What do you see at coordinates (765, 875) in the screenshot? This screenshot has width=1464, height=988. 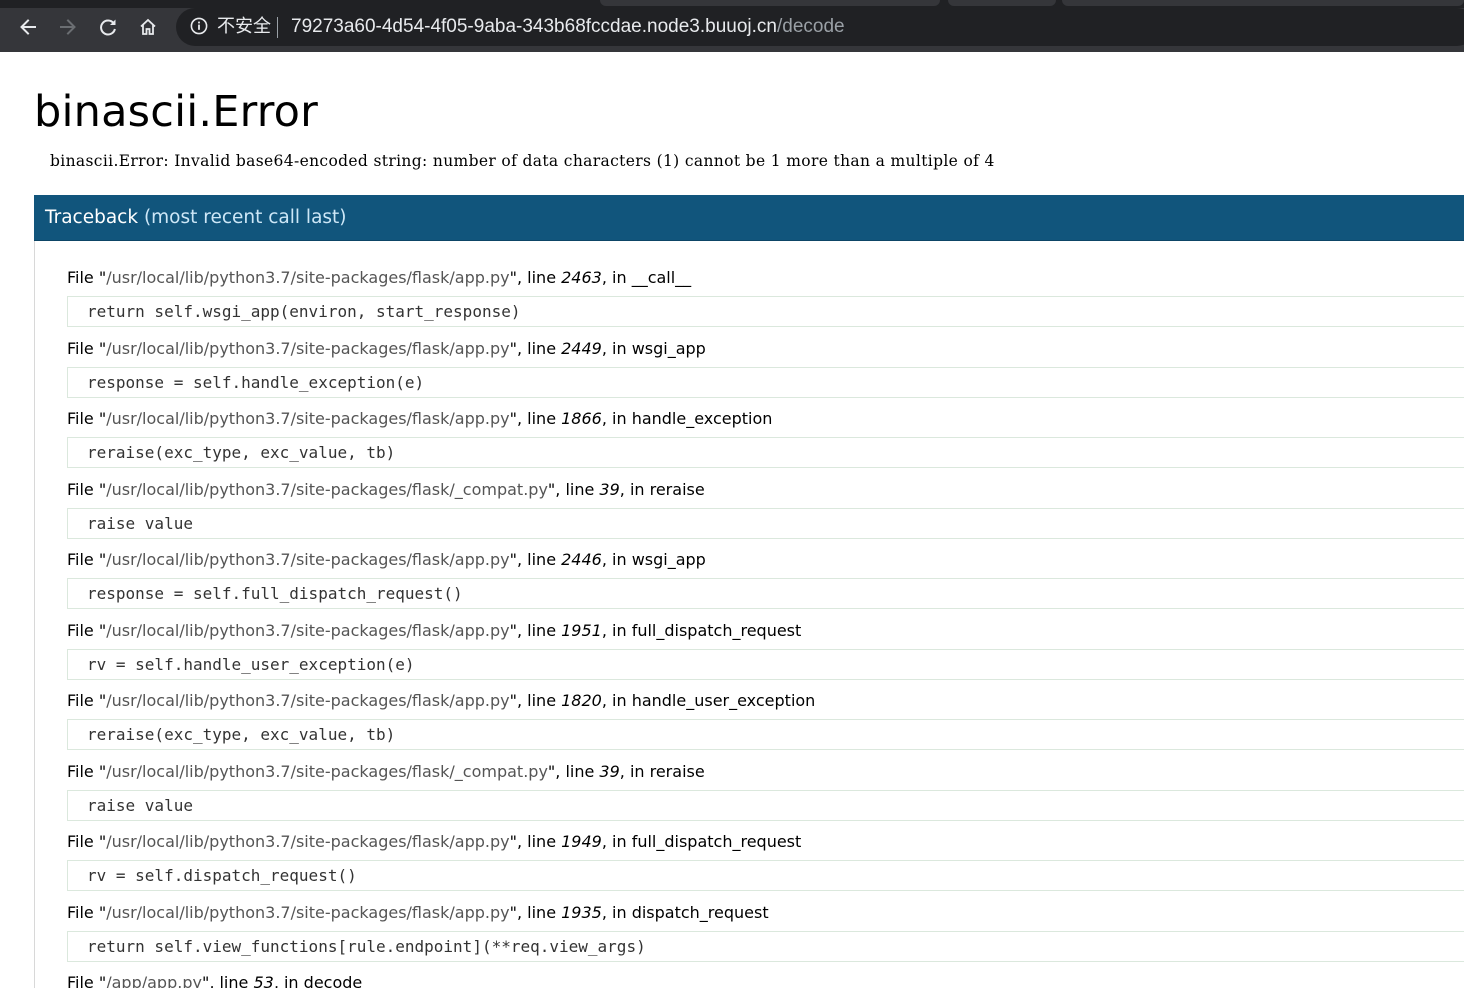 I see `frame-source-line: rv = self.dispatch_request()` at bounding box center [765, 875].